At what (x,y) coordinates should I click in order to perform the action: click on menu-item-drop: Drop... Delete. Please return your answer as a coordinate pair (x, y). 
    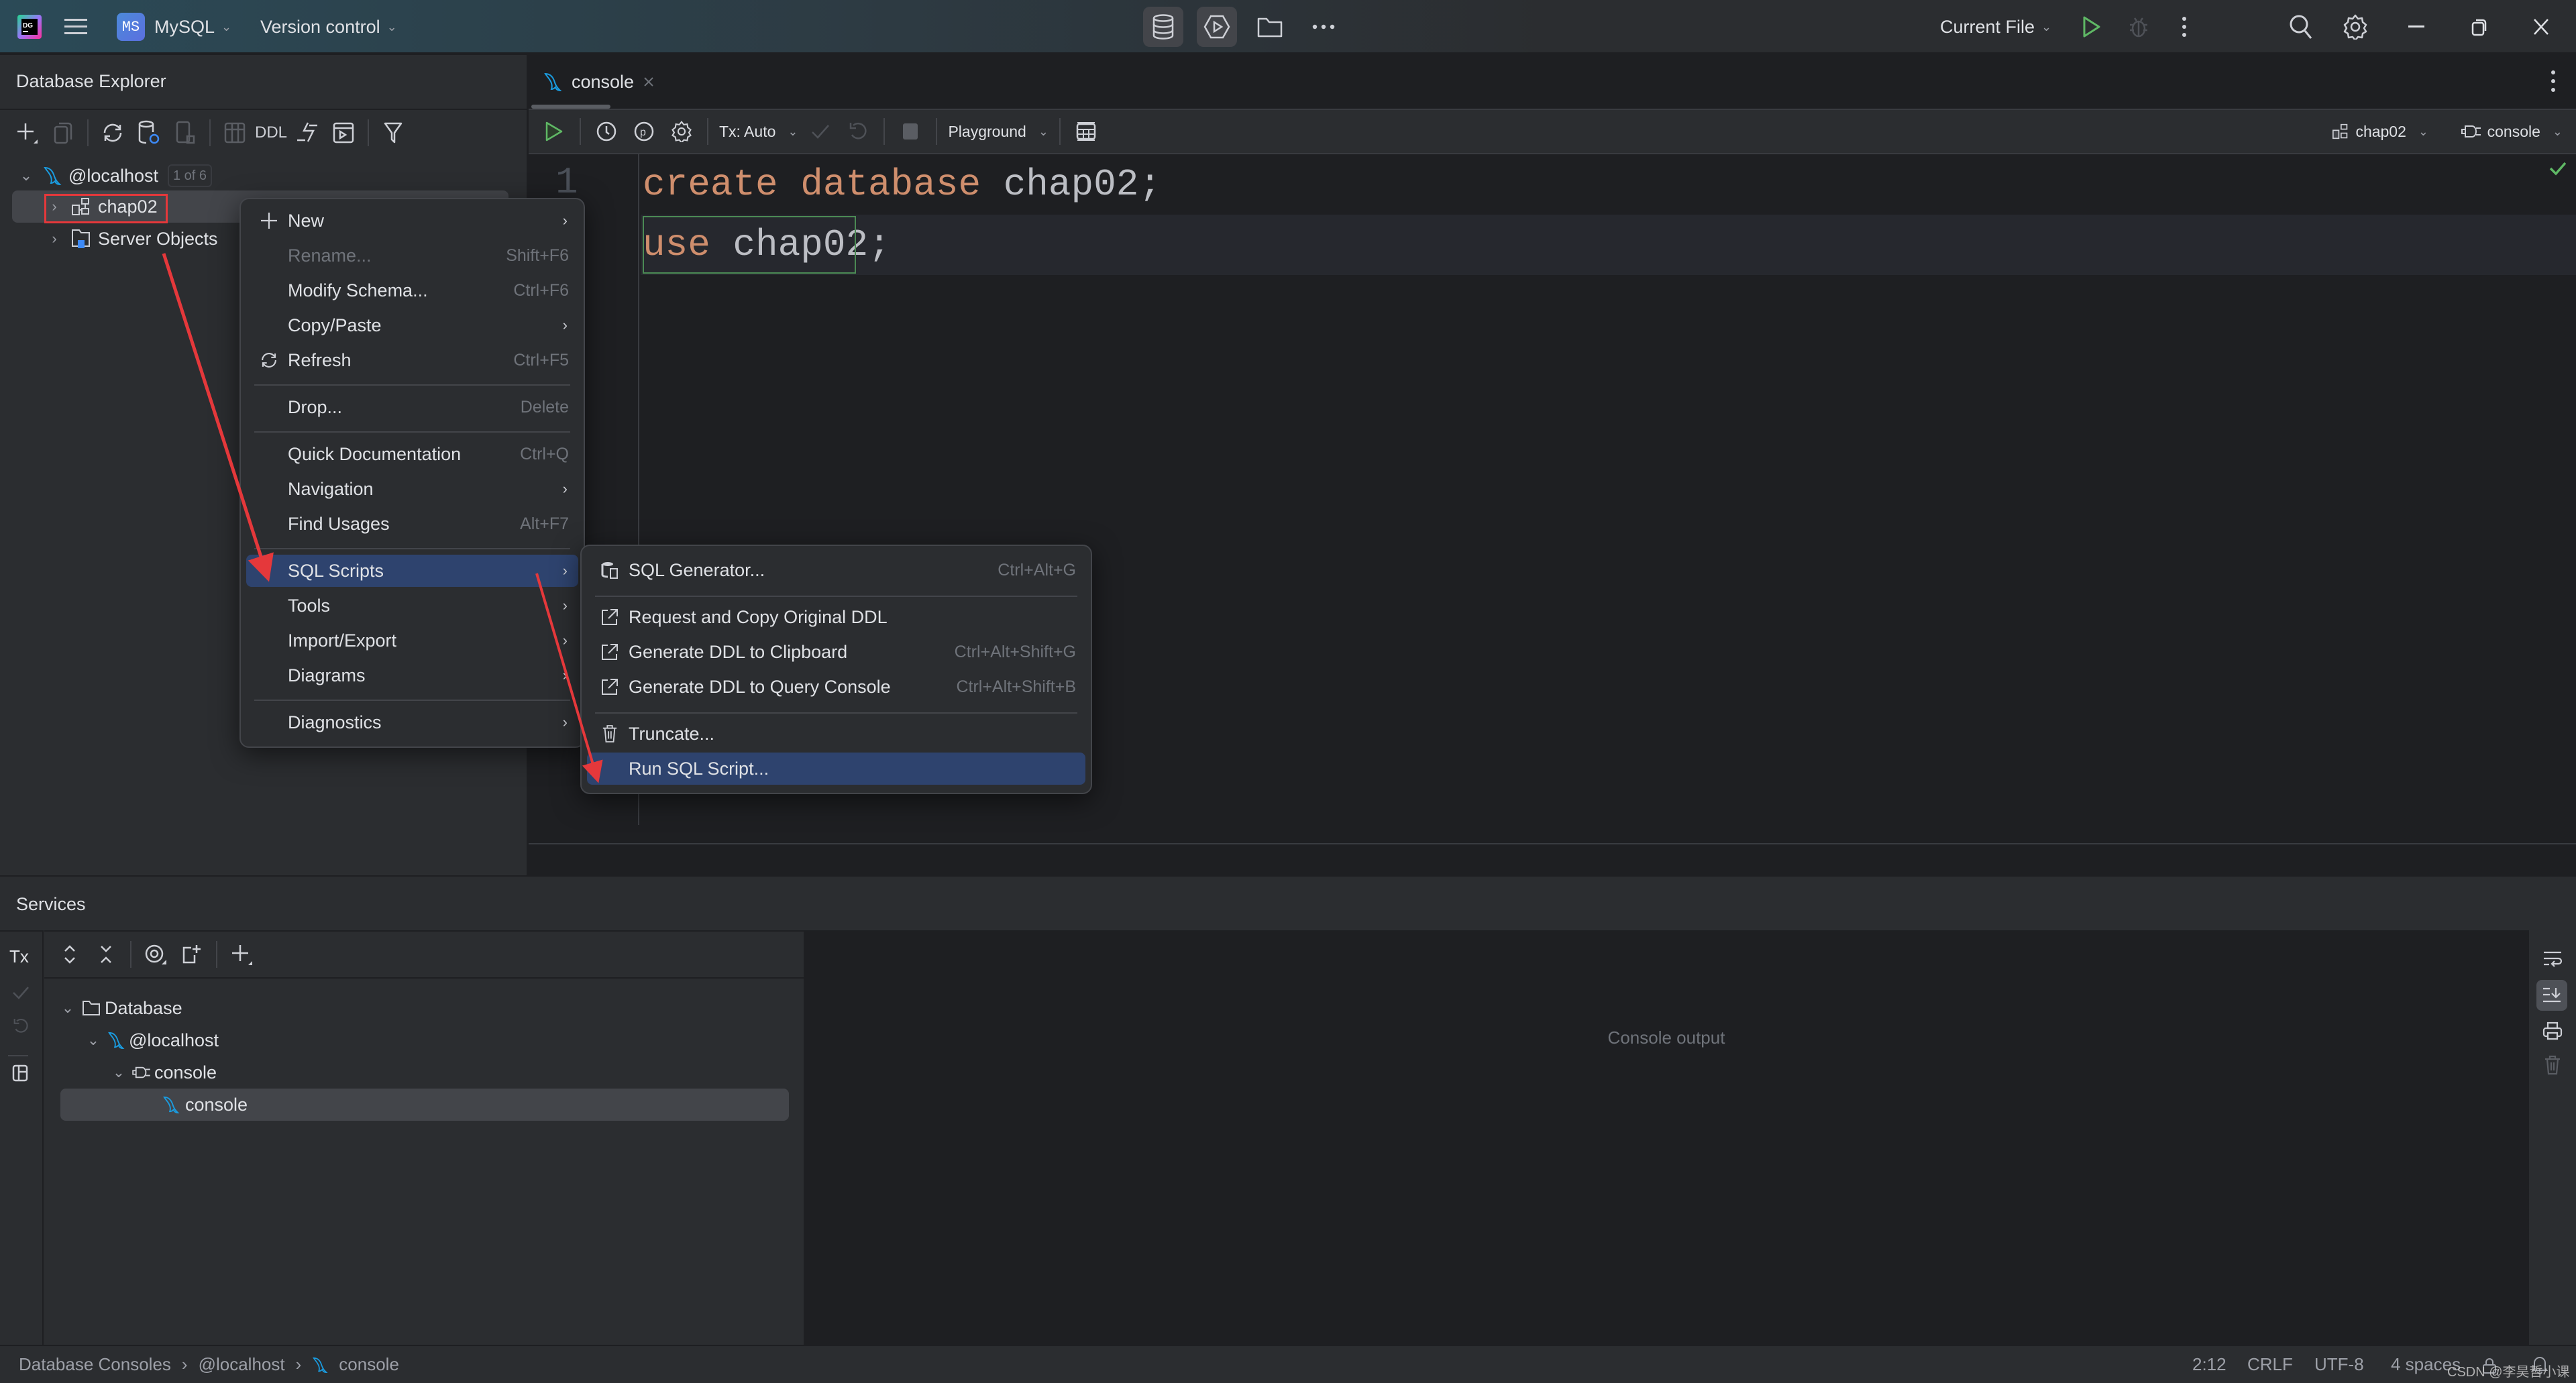
    Looking at the image, I should click on (412, 407).